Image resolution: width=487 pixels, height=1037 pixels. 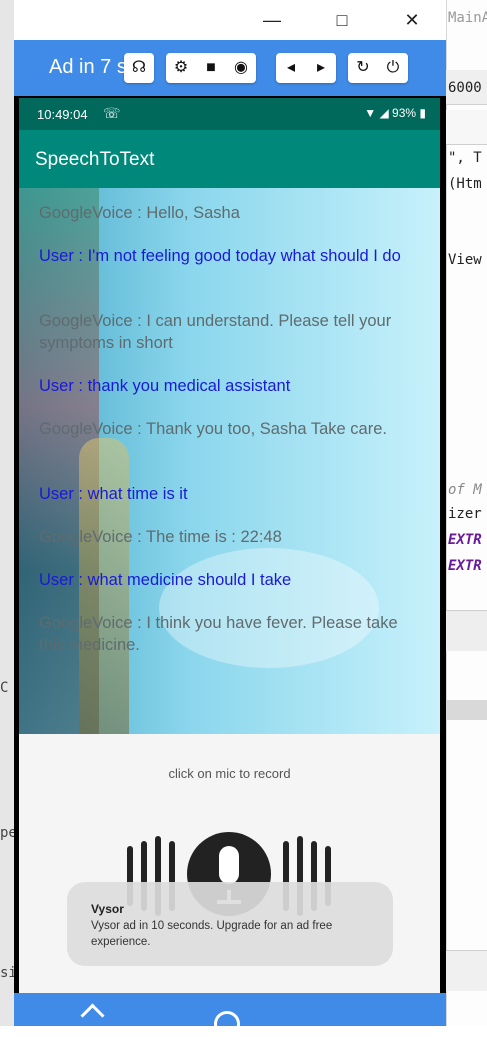 I want to click on camera-icon: ◉, so click(x=241, y=68).